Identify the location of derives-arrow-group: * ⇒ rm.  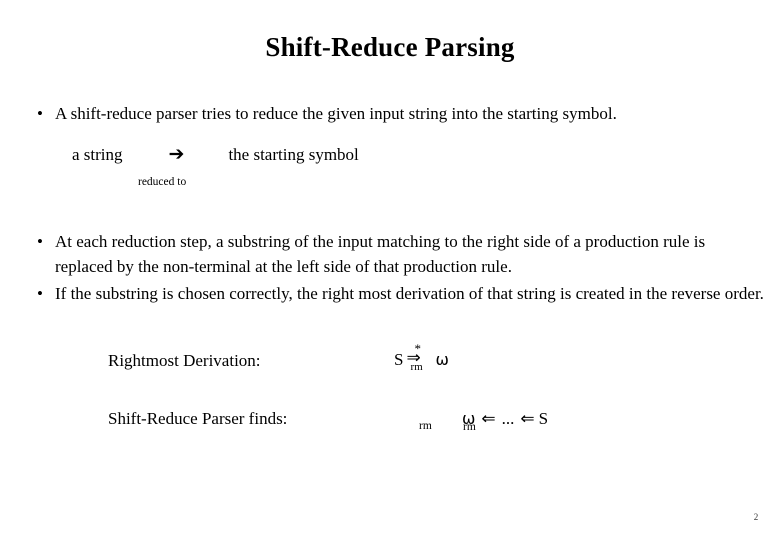
(419, 357).